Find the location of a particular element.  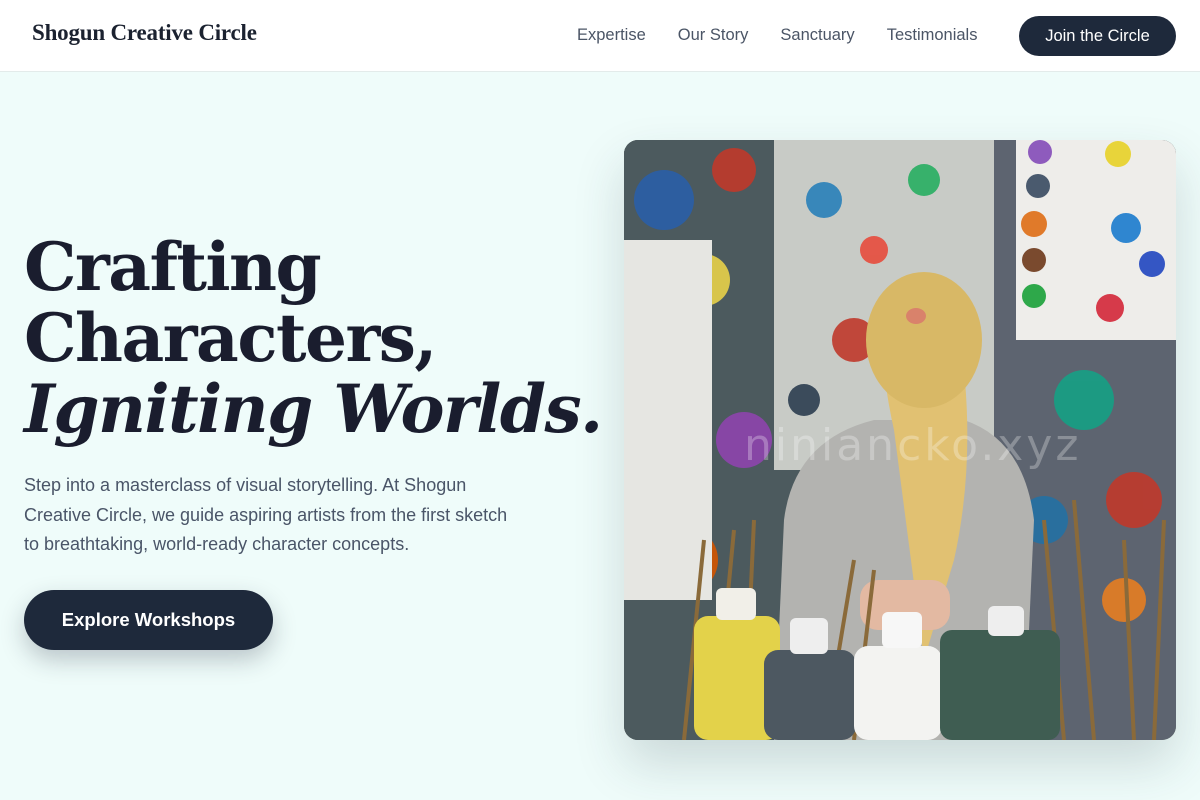

nav-item-sanctuary: Sanctuary is located at coordinates (817, 35).